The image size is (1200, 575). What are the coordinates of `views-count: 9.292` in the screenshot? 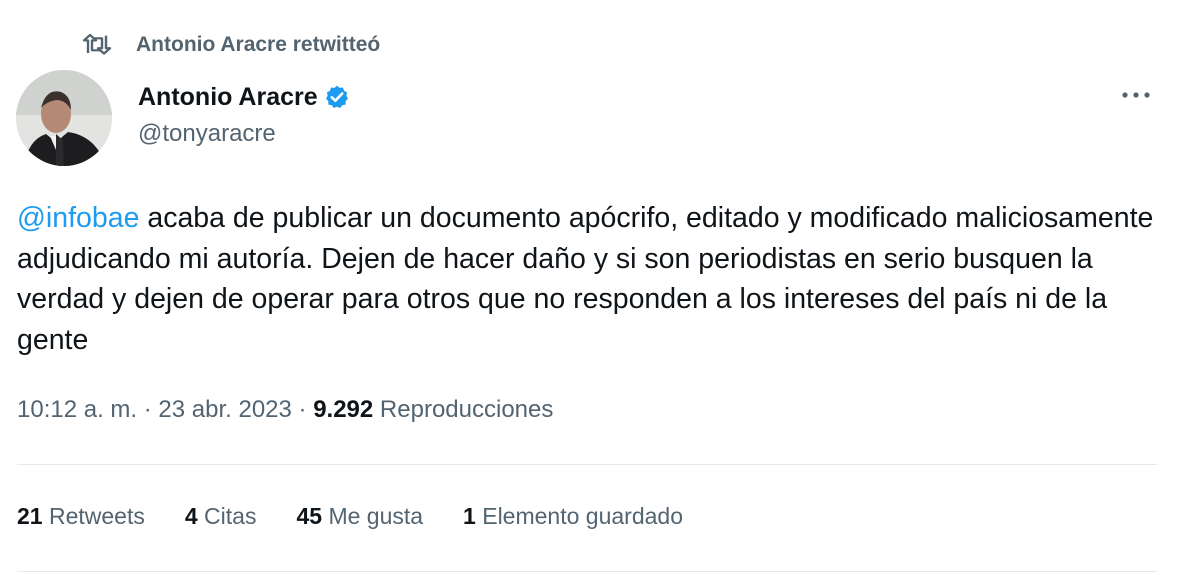 It's located at (343, 409).